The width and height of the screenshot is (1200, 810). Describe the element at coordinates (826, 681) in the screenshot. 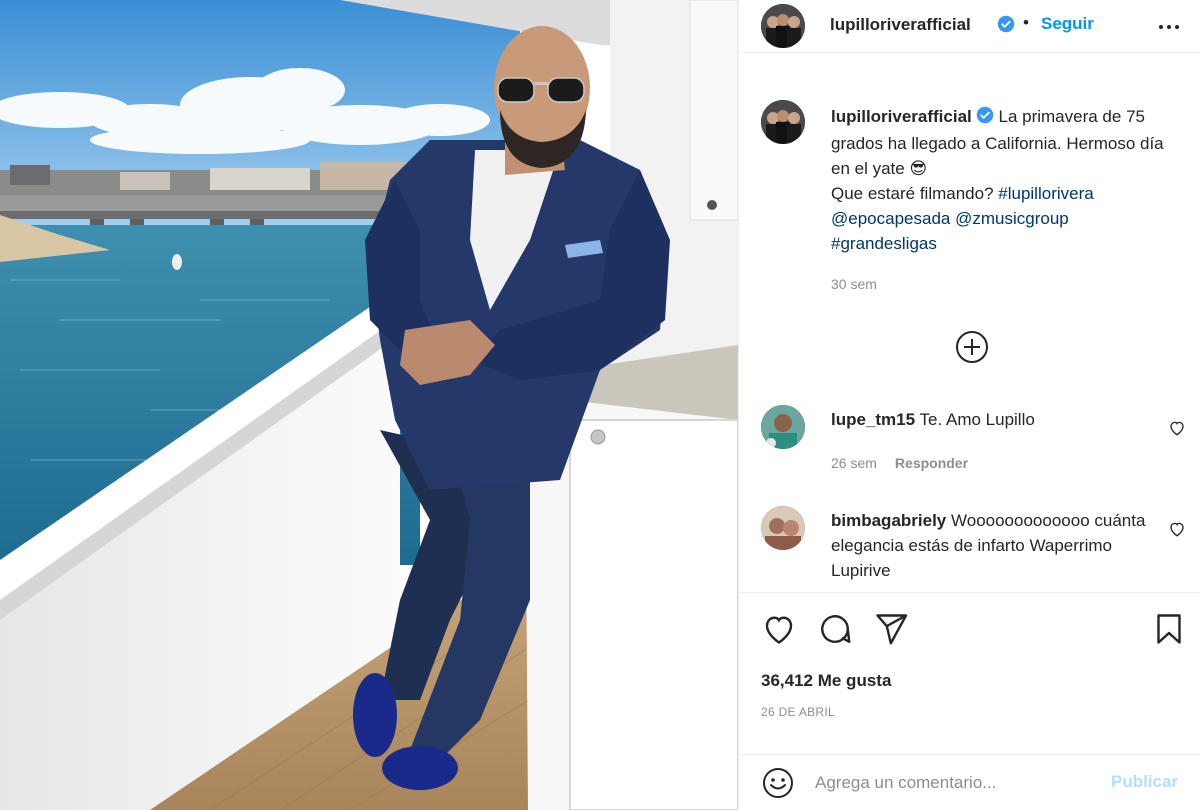

I see `likes-count: 36,412 Me gusta` at that location.